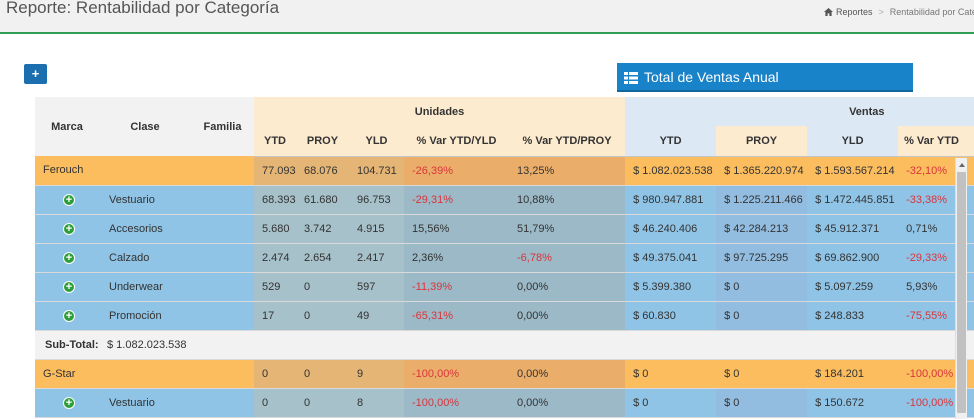  Describe the element at coordinates (614, 345) in the screenshot. I see `subtotal-filler` at that location.